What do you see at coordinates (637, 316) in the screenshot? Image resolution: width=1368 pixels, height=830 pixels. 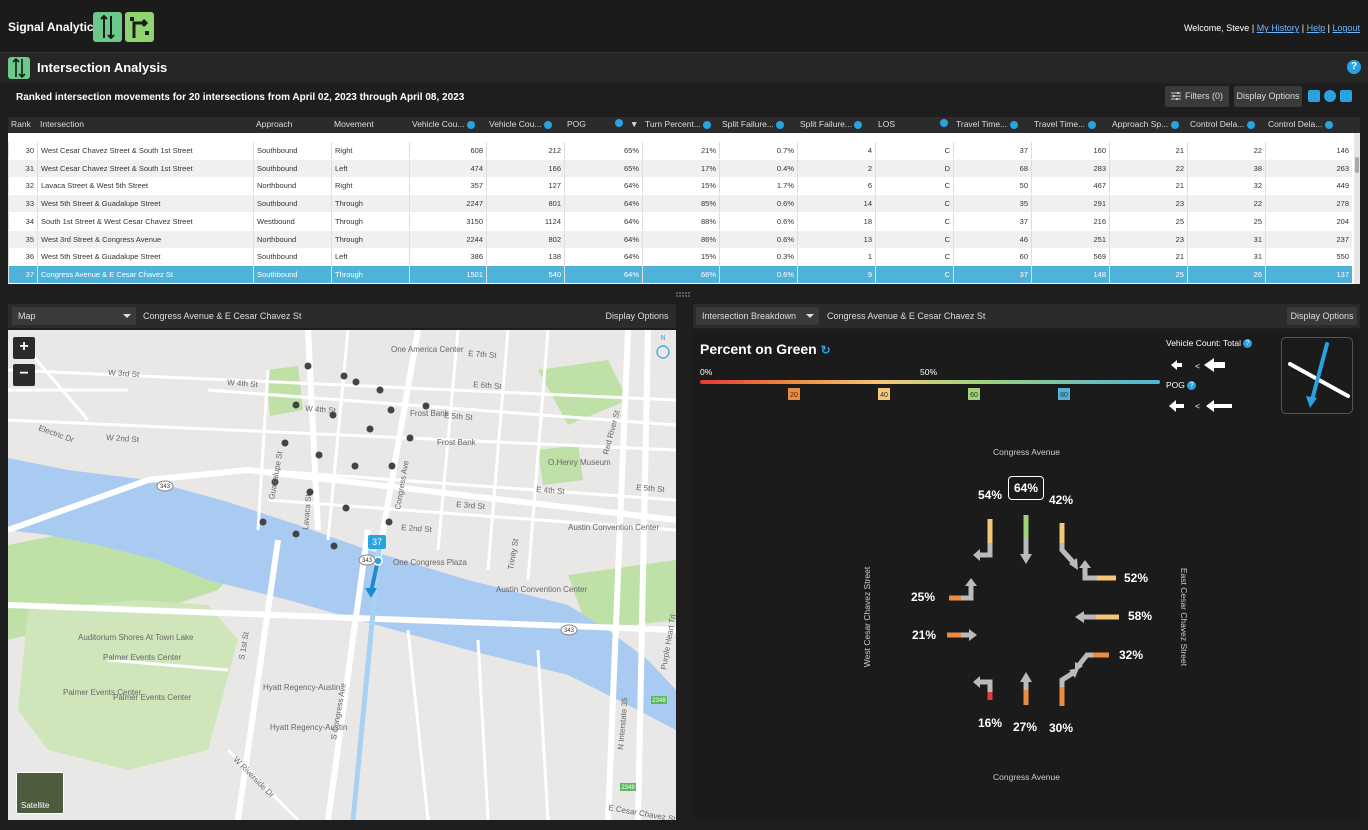 I see `map-display-options-button: Display Options` at bounding box center [637, 316].